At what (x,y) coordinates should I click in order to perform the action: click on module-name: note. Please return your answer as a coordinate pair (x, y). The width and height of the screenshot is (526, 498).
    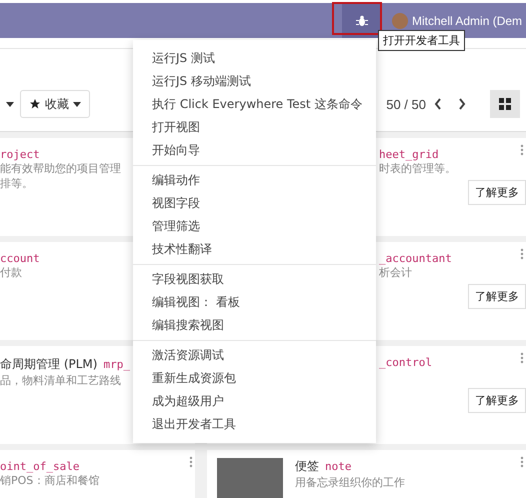
    Looking at the image, I should click on (338, 466).